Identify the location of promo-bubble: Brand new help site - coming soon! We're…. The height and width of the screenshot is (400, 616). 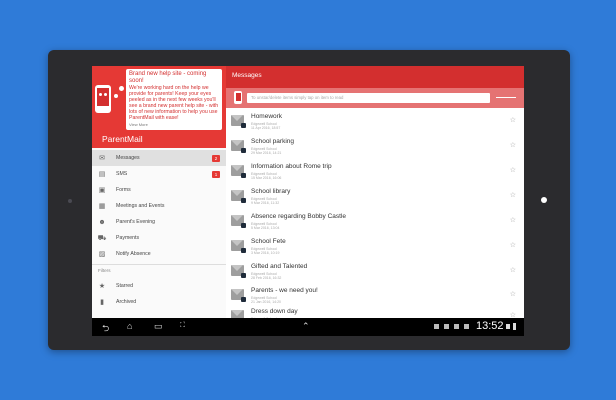
(174, 99).